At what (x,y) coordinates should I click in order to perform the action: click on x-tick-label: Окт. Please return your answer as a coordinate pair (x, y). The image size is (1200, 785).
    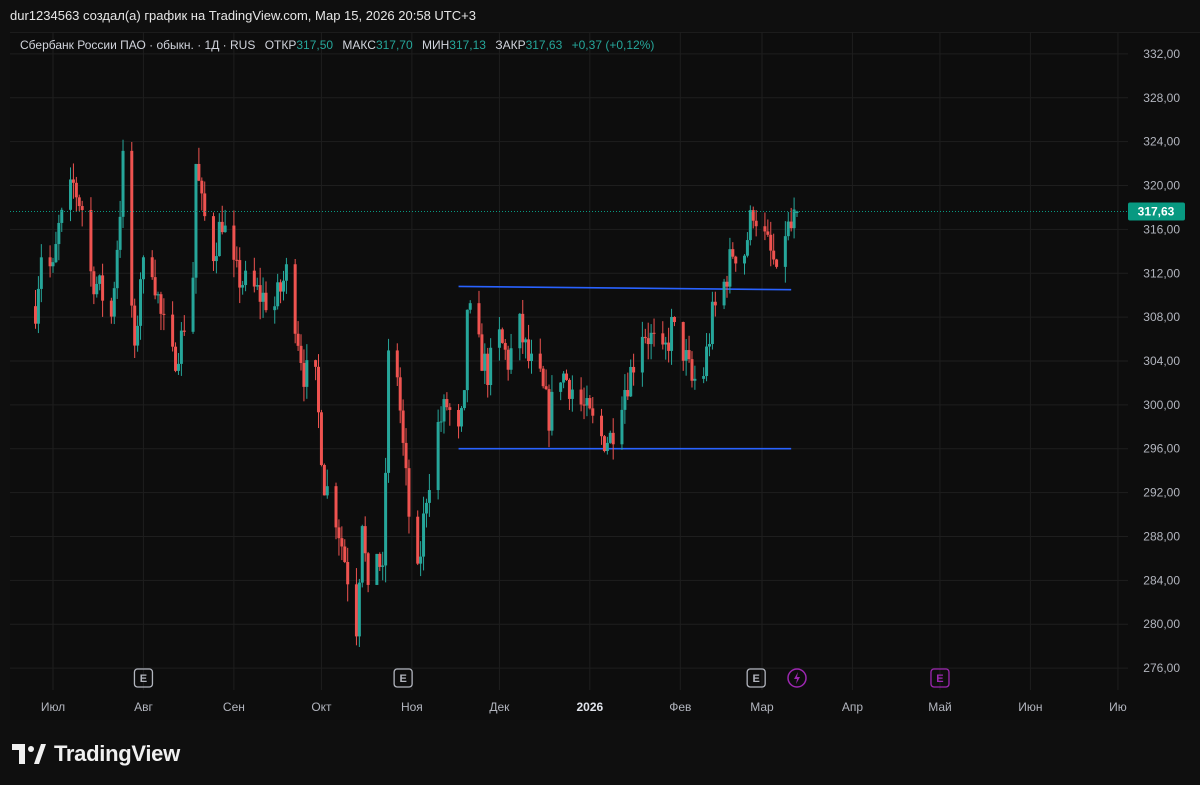
    Looking at the image, I should click on (321, 707).